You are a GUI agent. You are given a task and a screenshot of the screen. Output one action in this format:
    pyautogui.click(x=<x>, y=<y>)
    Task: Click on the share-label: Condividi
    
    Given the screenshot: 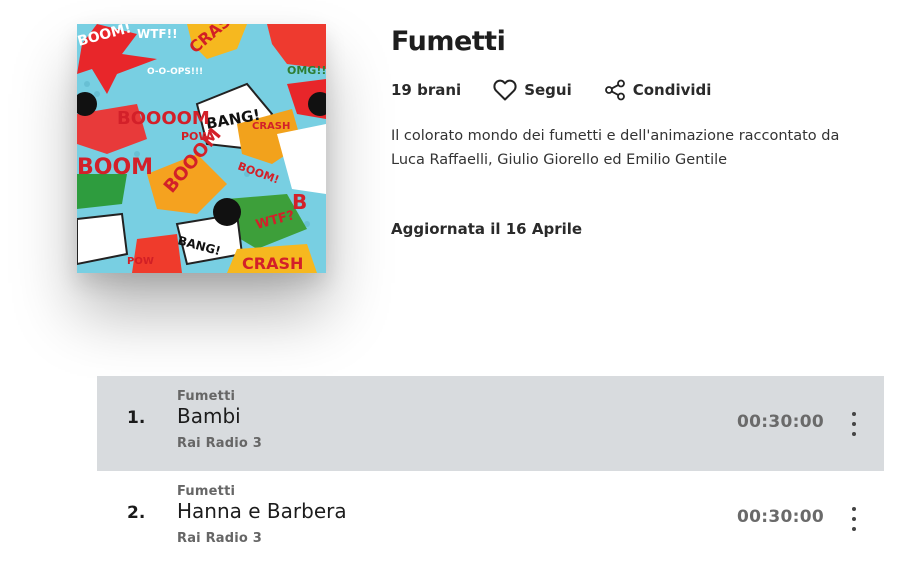 What is the action you would take?
    pyautogui.click(x=672, y=90)
    